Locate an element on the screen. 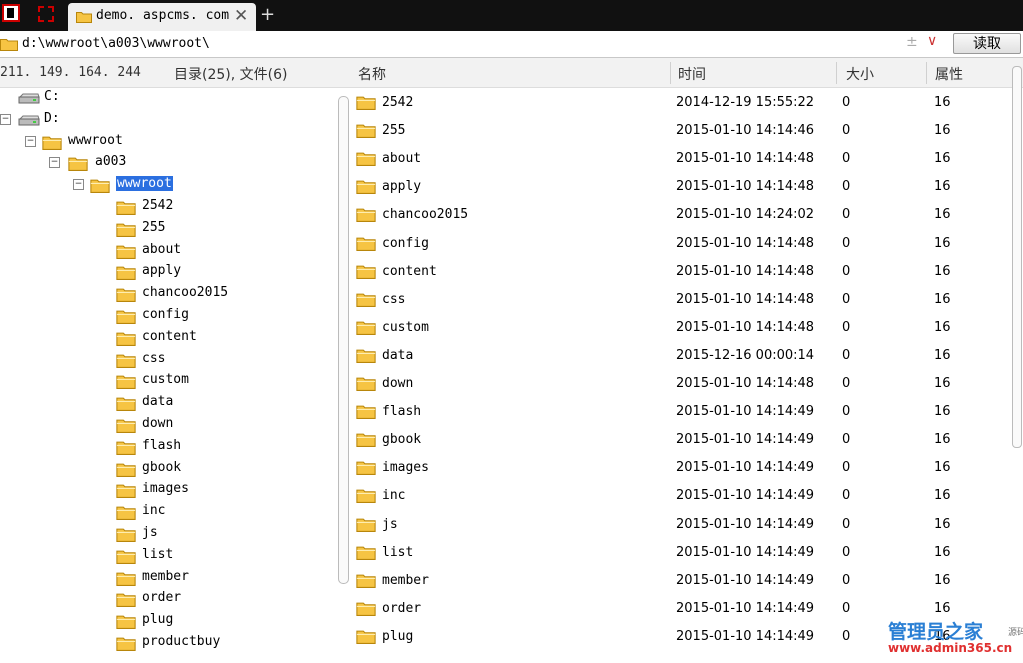 The height and width of the screenshot is (663, 1023). table-row: member 2015-01-10 14:14:49 0 16 is located at coordinates (680, 581).